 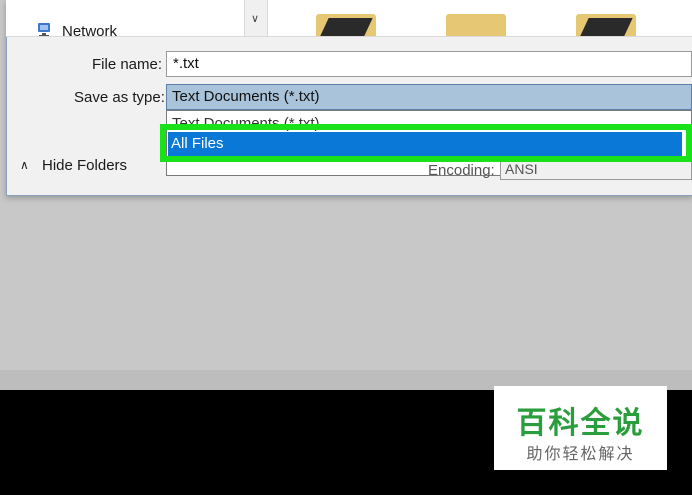 I want to click on save-as-type-label: Save as type:, so click(x=119, y=97).